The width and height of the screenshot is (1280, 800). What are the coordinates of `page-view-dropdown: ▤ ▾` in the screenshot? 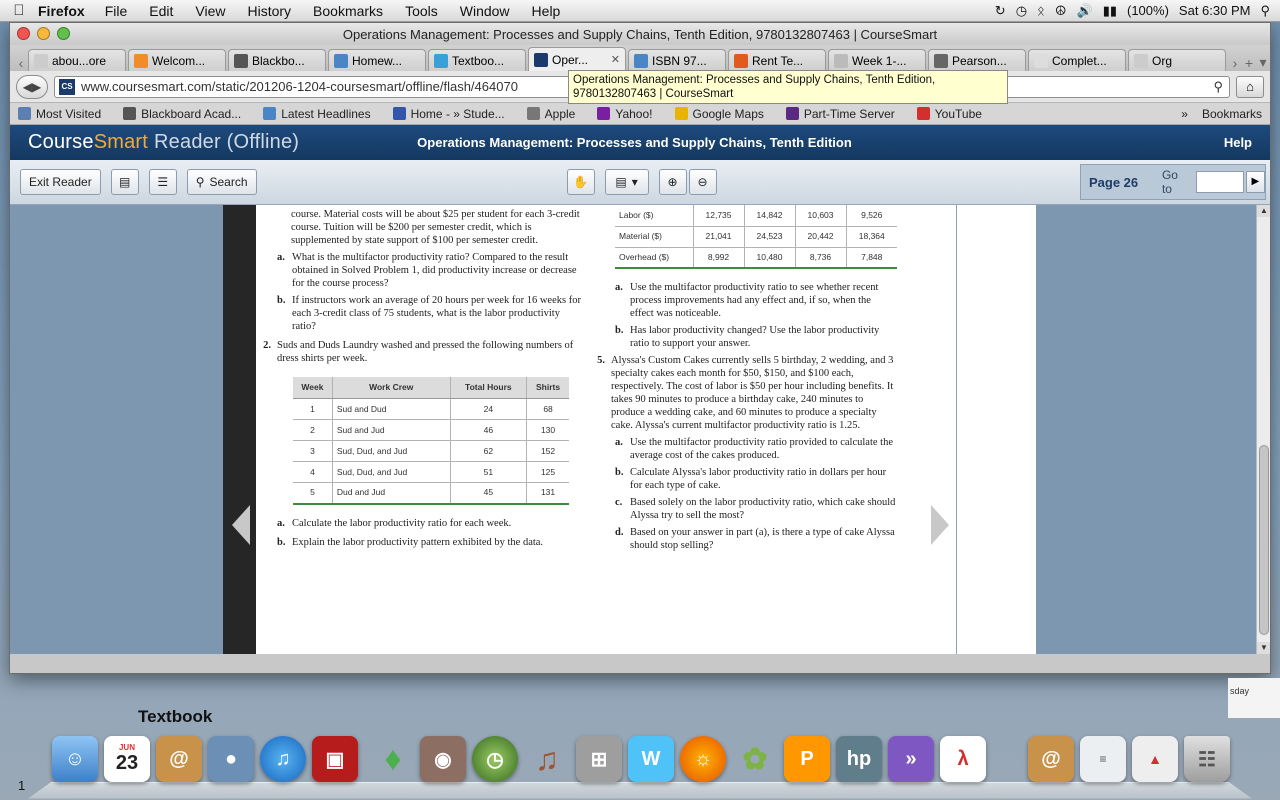 It's located at (626, 182).